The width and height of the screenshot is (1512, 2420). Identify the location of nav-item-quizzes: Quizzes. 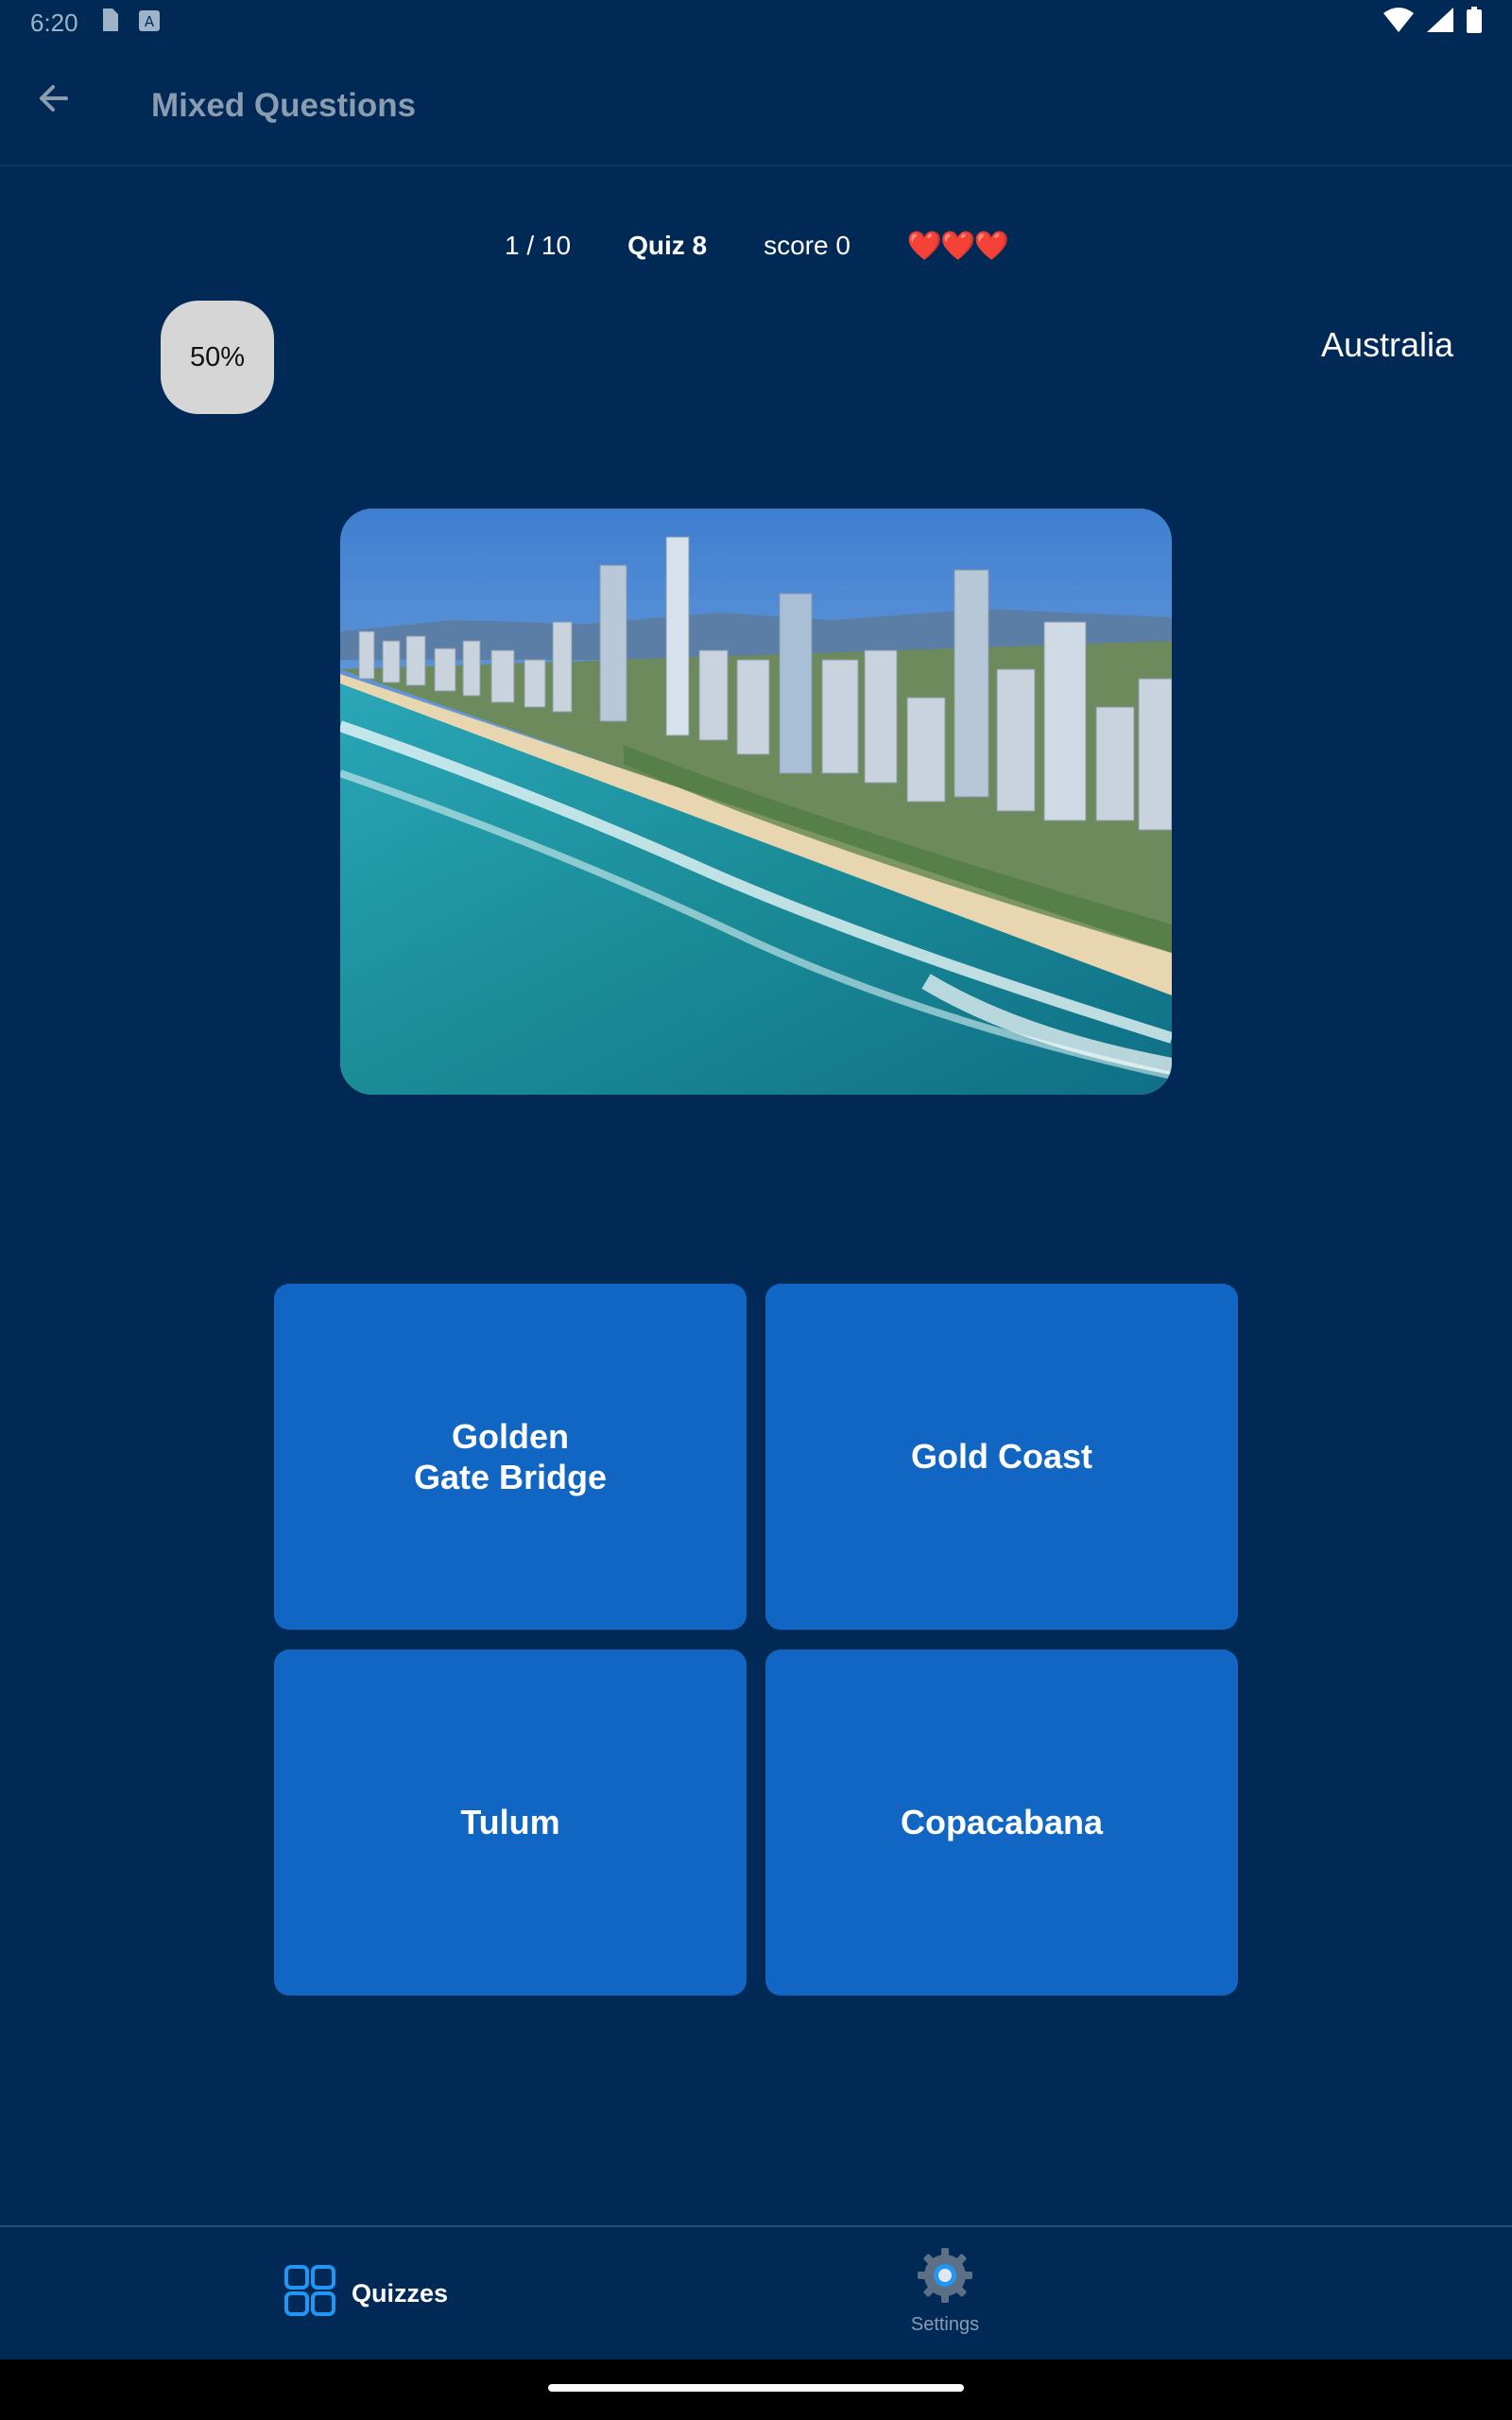
(366, 2294).